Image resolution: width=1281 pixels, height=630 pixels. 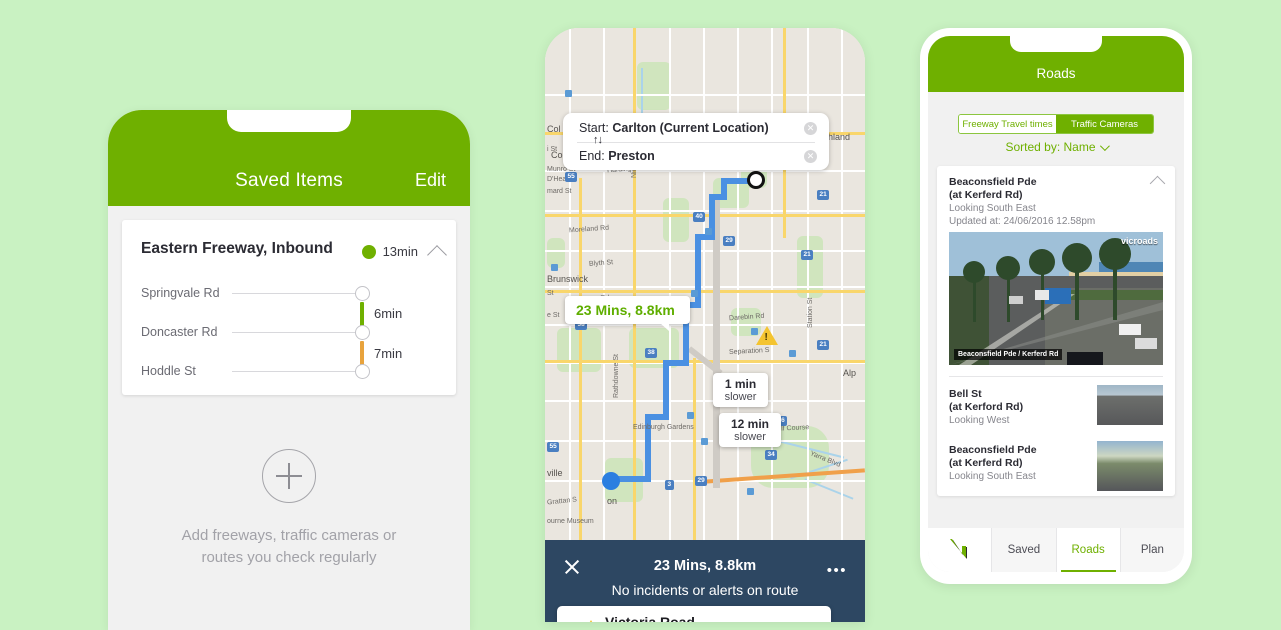 What do you see at coordinates (555, 473) in the screenshot?
I see `map-label-ville: ville` at bounding box center [555, 473].